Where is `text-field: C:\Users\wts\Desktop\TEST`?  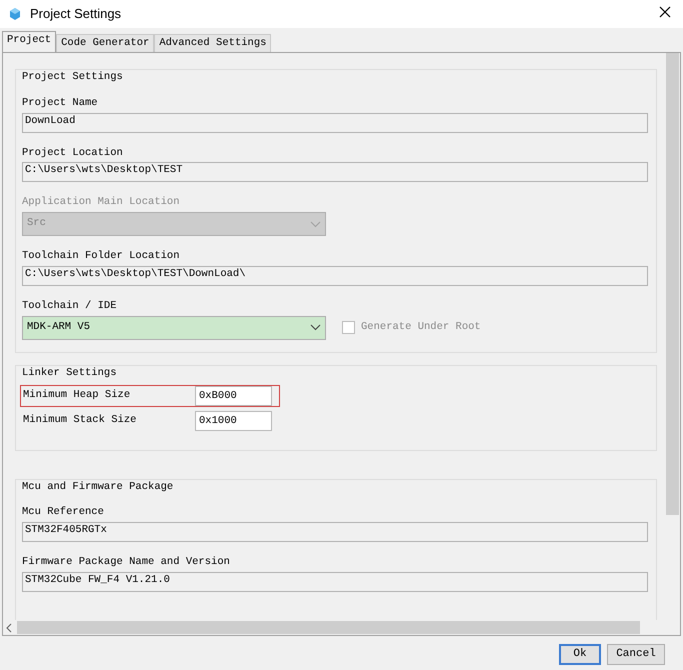
text-field: C:\Users\wts\Desktop\TEST is located at coordinates (335, 172).